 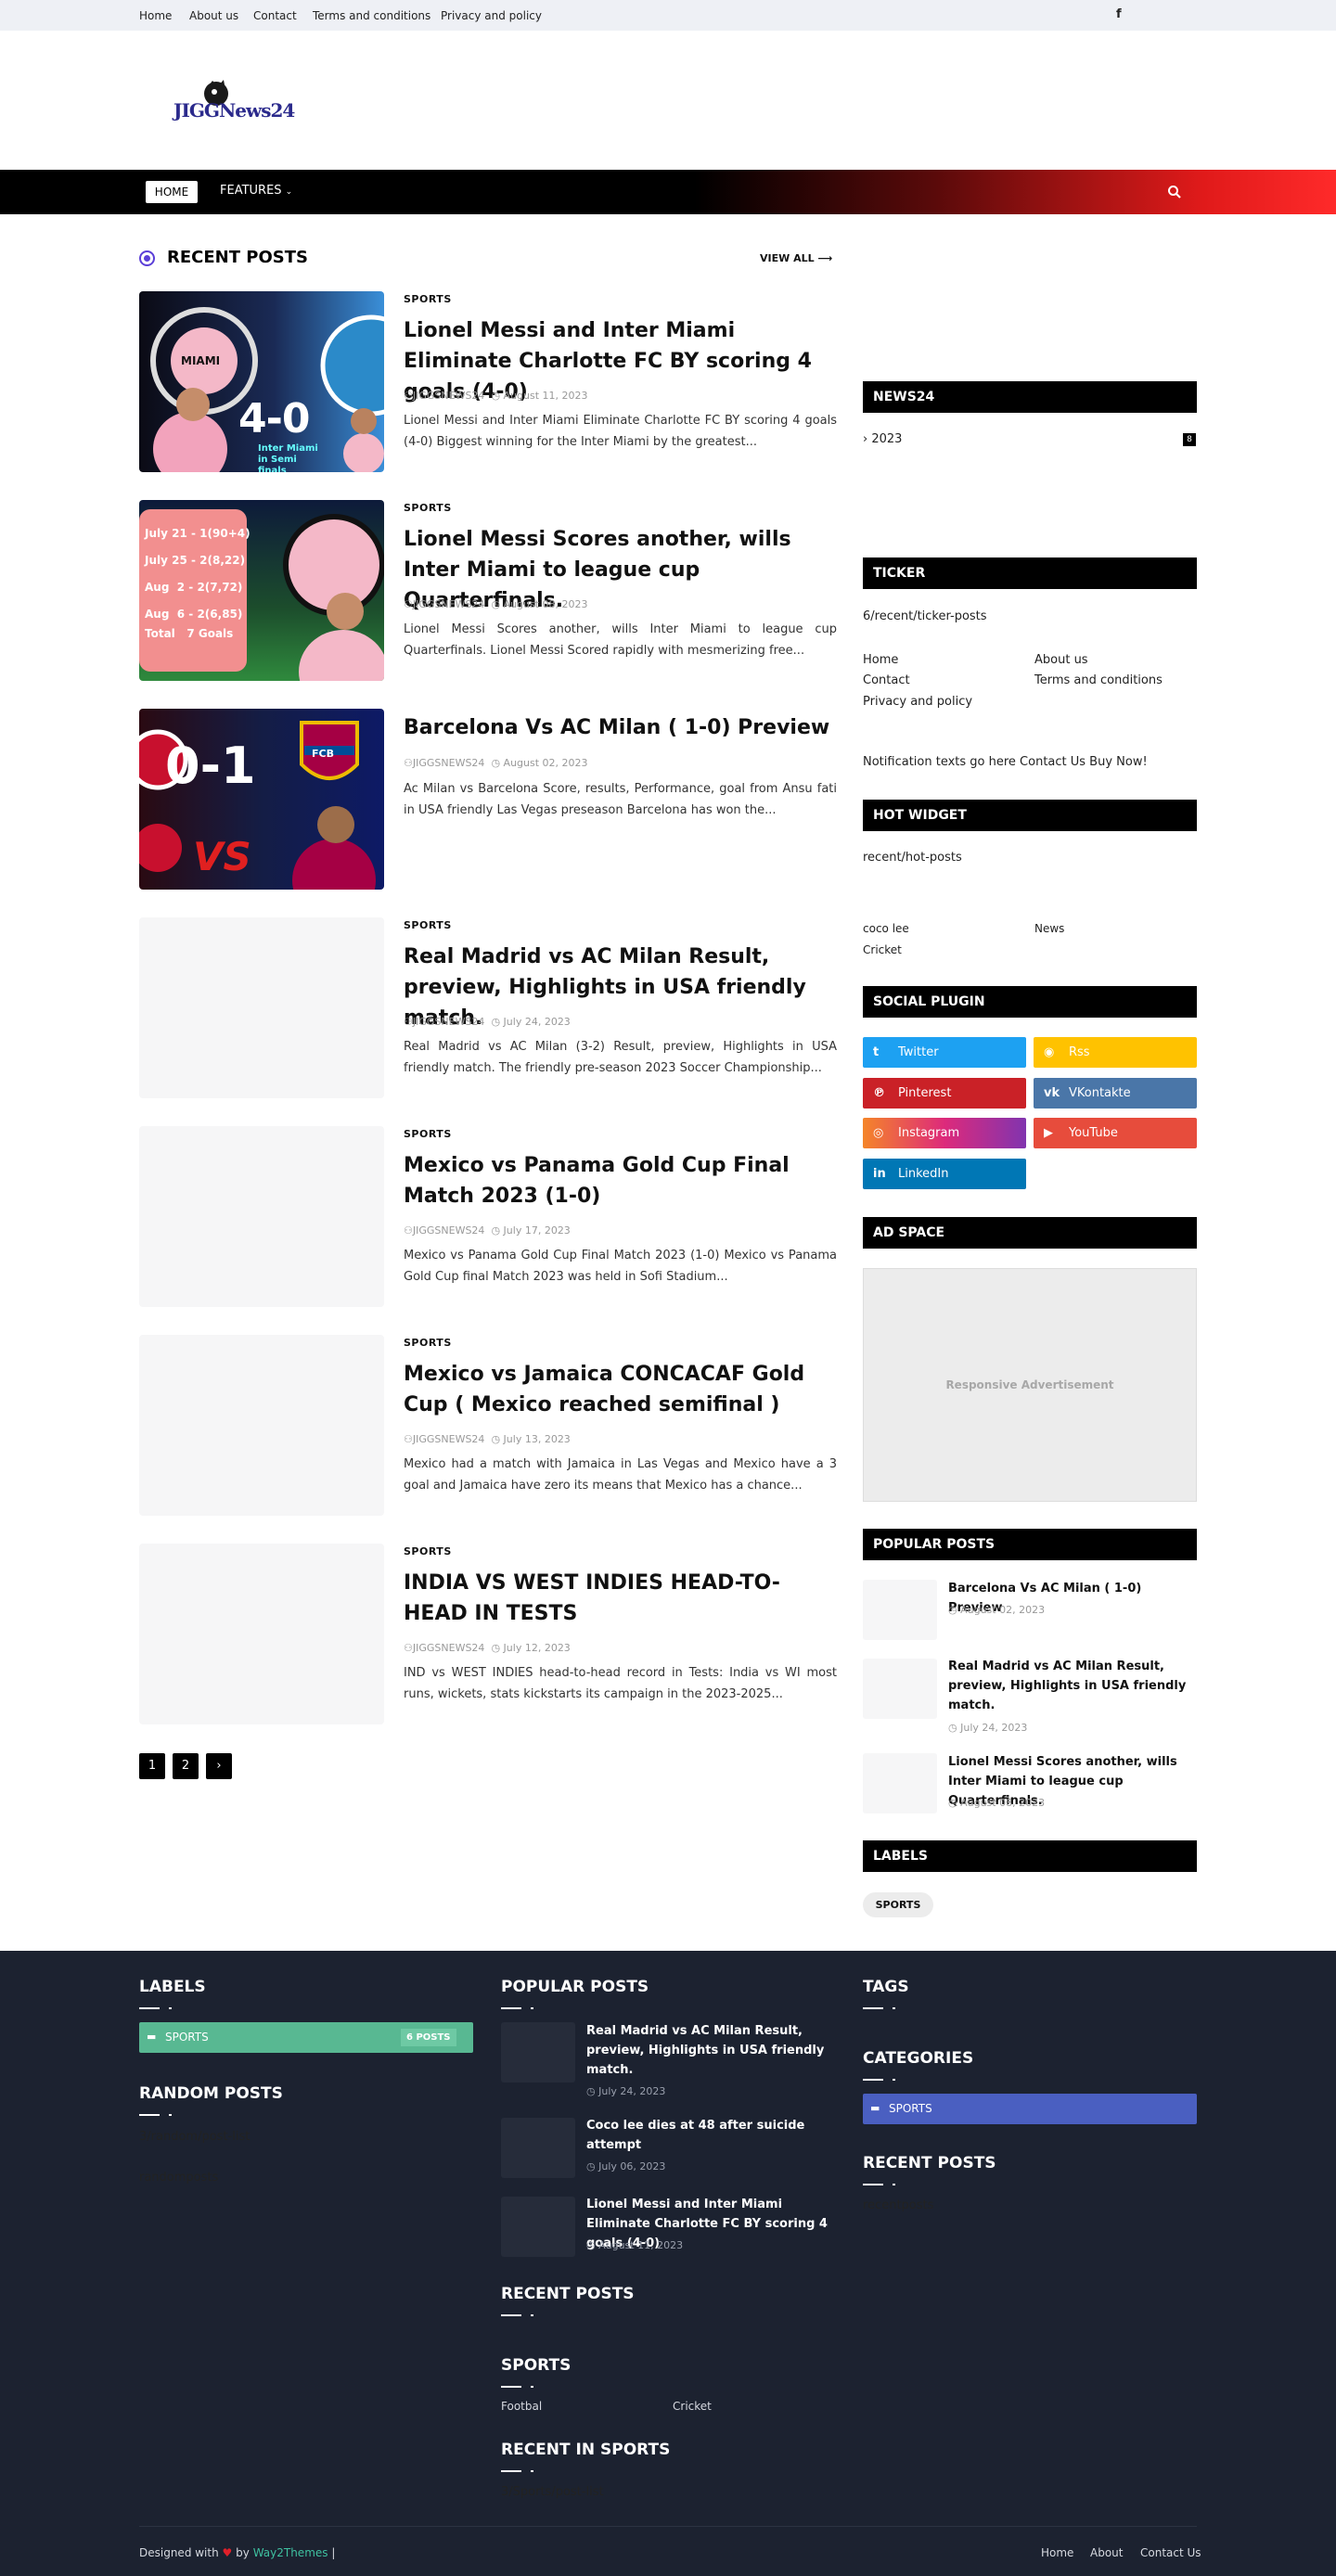 I want to click on archive-item: › 2023, so click(x=882, y=439).